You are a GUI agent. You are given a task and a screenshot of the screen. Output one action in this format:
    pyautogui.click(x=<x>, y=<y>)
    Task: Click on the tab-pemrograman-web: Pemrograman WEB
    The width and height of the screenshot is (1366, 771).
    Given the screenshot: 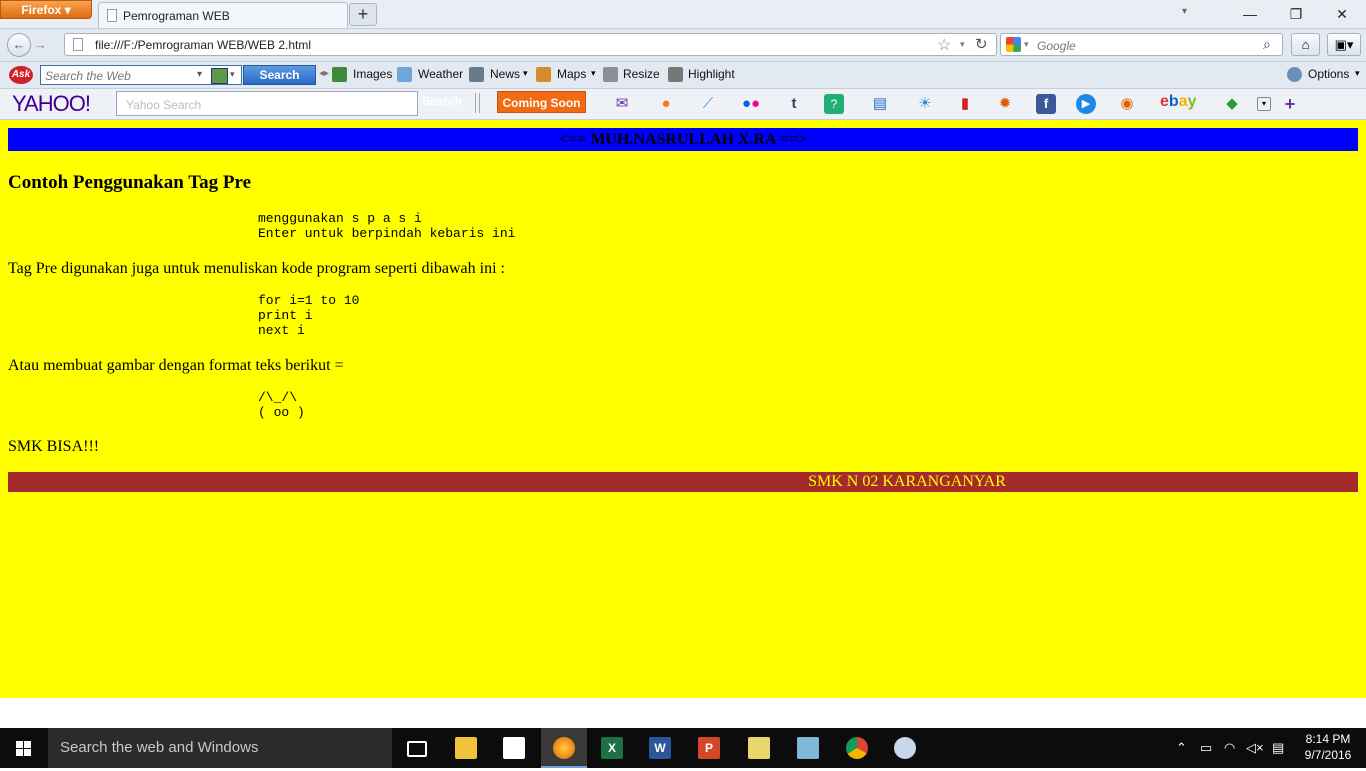 What is the action you would take?
    pyautogui.click(x=223, y=15)
    